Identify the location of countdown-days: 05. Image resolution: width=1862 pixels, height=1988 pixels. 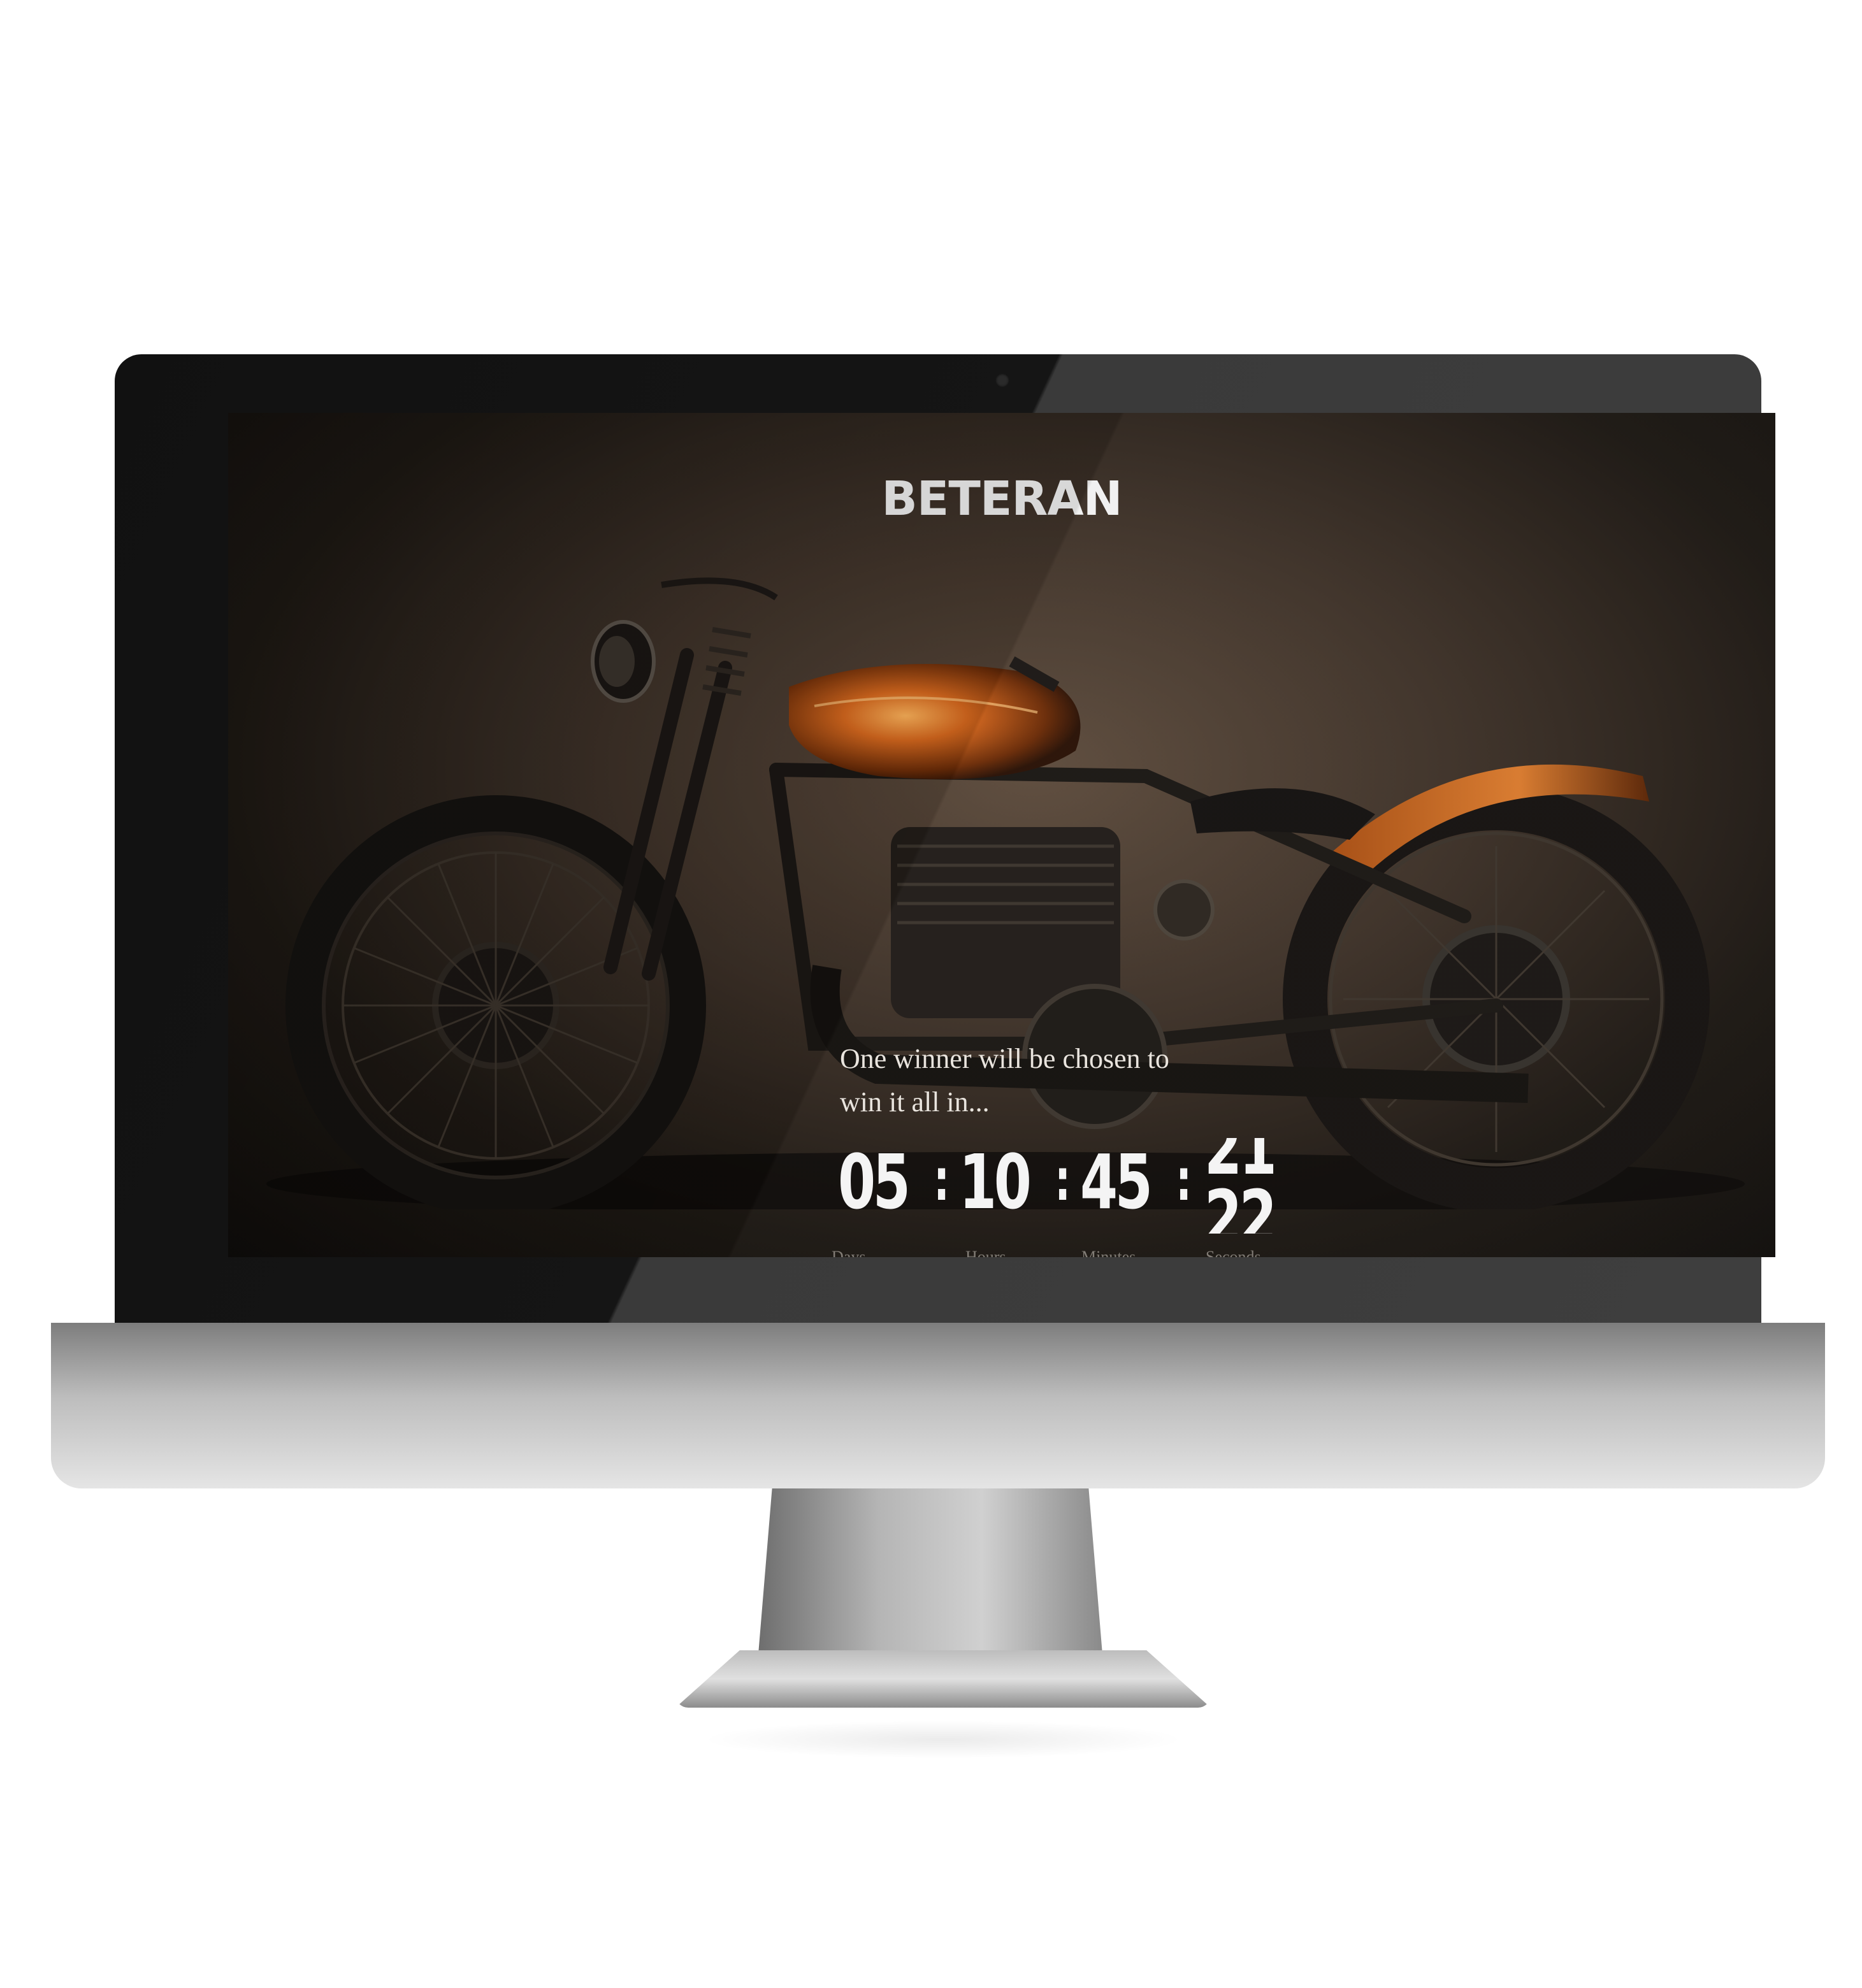
(874, 1182).